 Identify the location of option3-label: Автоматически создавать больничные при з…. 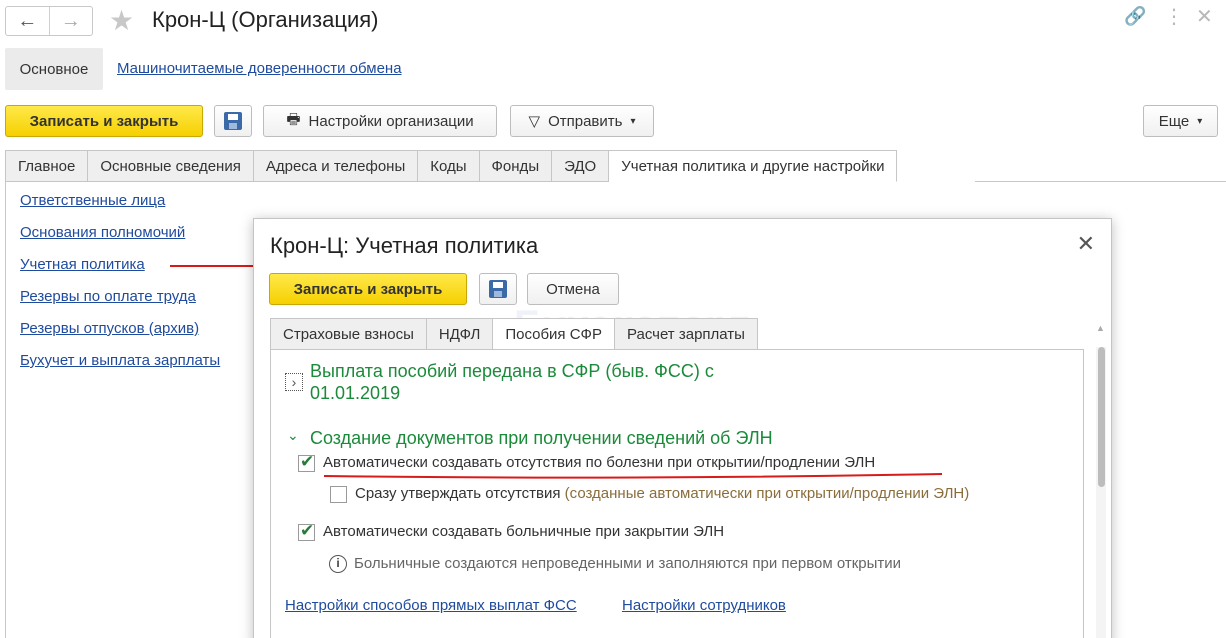
(523, 531).